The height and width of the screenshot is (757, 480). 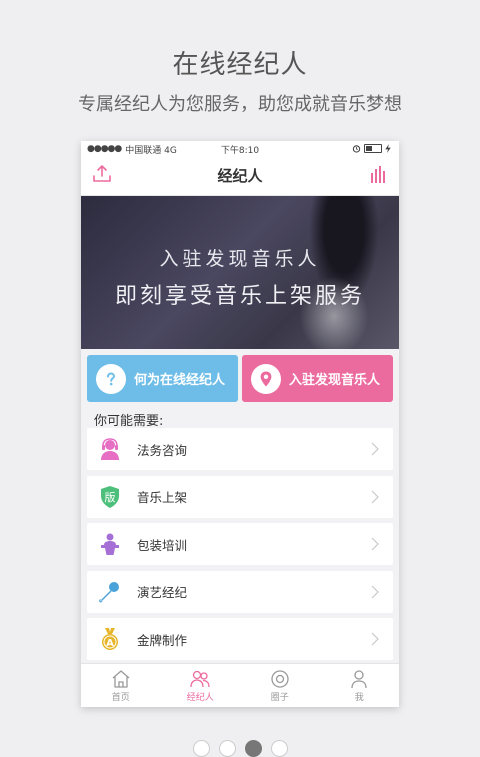 I want to click on shield-badge-icon: 版, so click(x=110, y=497).